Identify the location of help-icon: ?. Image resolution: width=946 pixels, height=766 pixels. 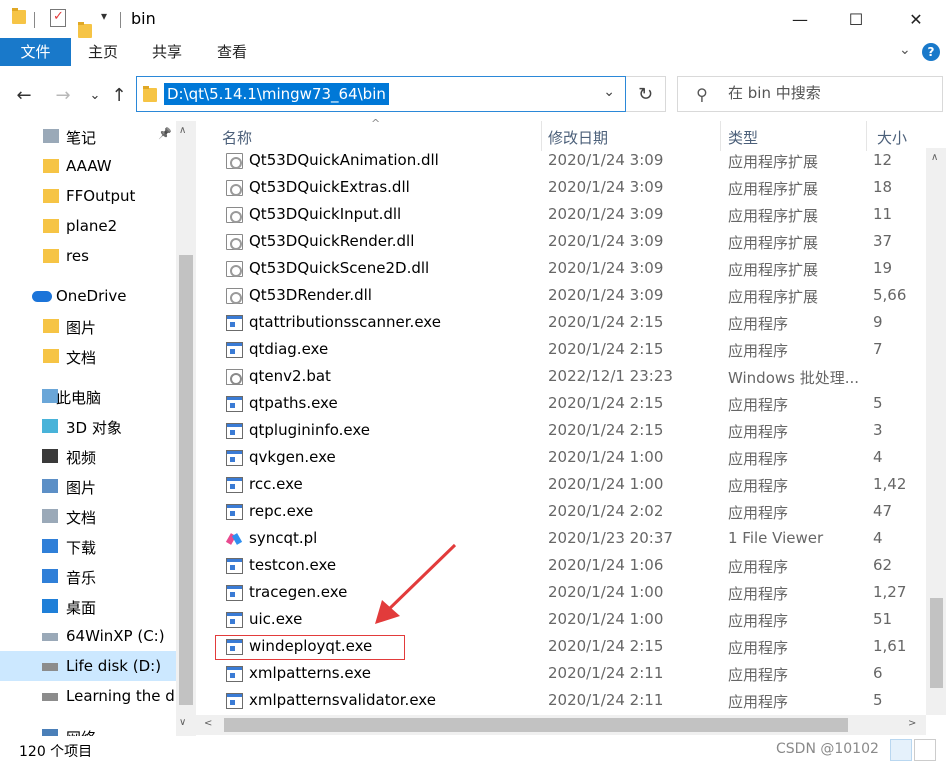
(931, 52).